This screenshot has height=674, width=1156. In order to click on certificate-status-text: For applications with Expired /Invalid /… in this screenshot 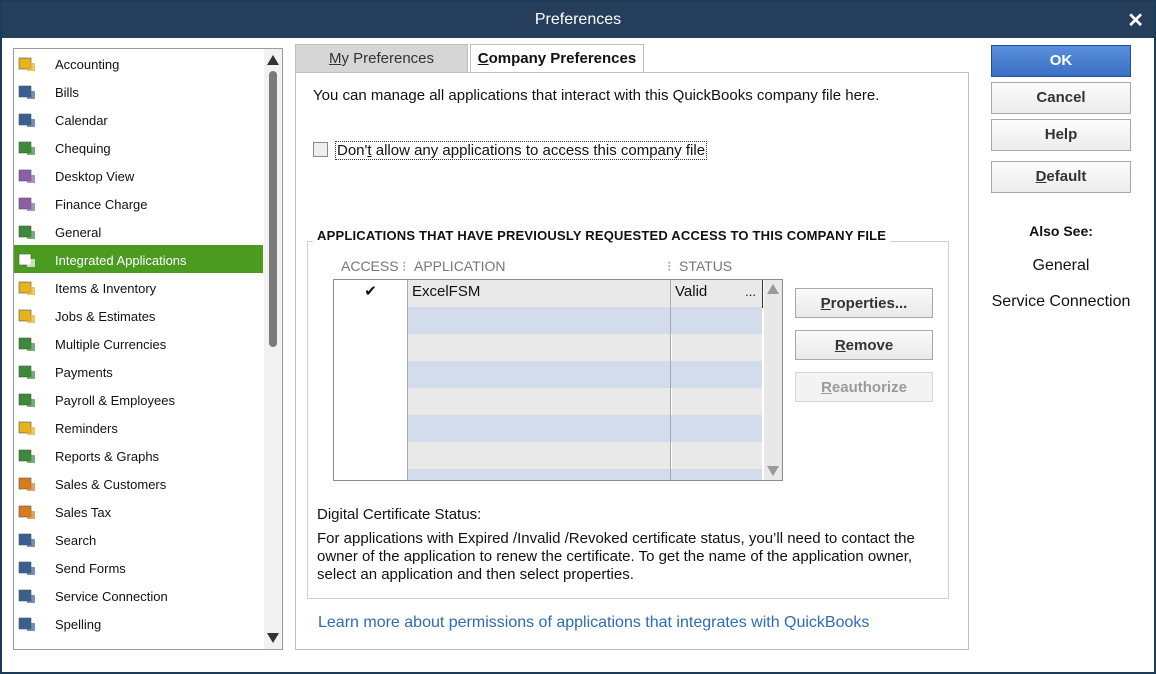, I will do `click(616, 556)`.